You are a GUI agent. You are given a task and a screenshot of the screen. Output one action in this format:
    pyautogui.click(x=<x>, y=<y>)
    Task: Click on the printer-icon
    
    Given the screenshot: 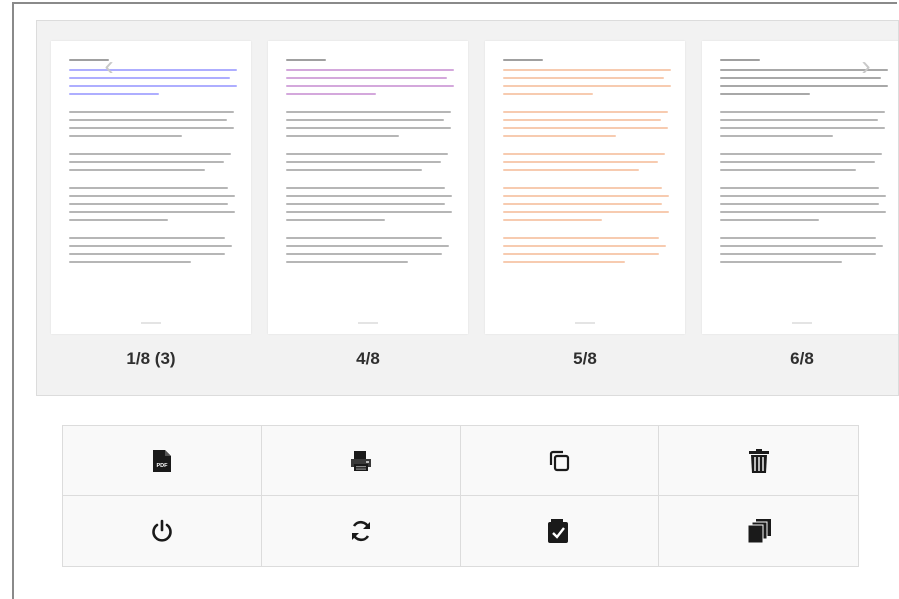 What is the action you would take?
    pyautogui.click(x=361, y=461)
    